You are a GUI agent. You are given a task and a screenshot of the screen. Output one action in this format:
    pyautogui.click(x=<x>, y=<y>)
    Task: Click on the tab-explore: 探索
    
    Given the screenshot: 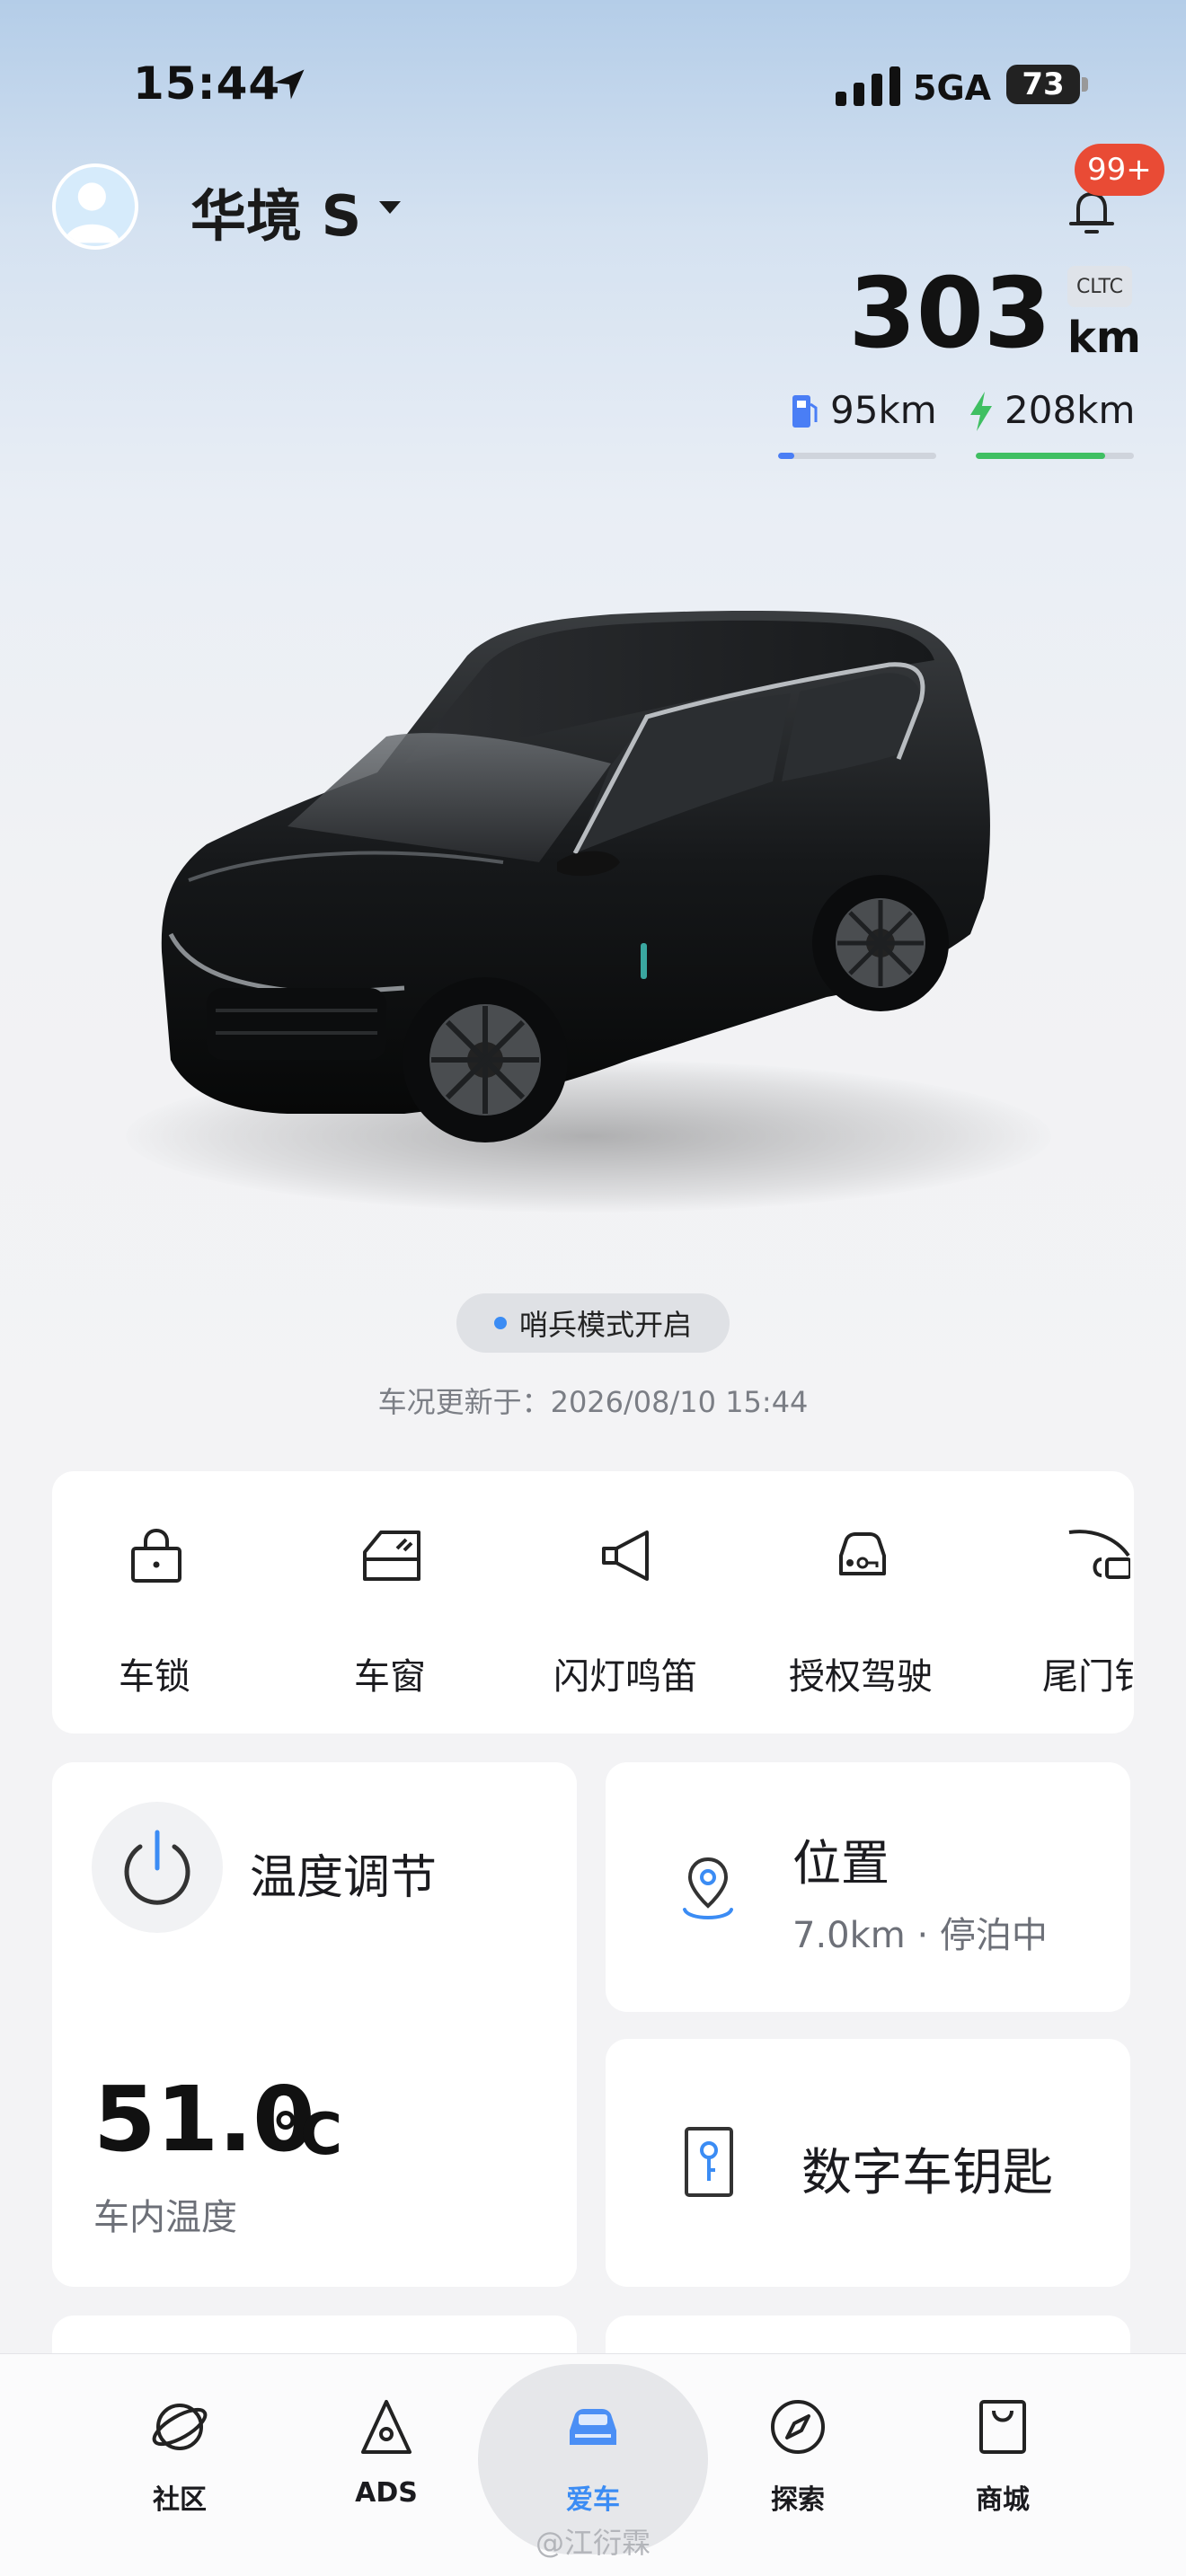 What is the action you would take?
    pyautogui.click(x=798, y=2456)
    